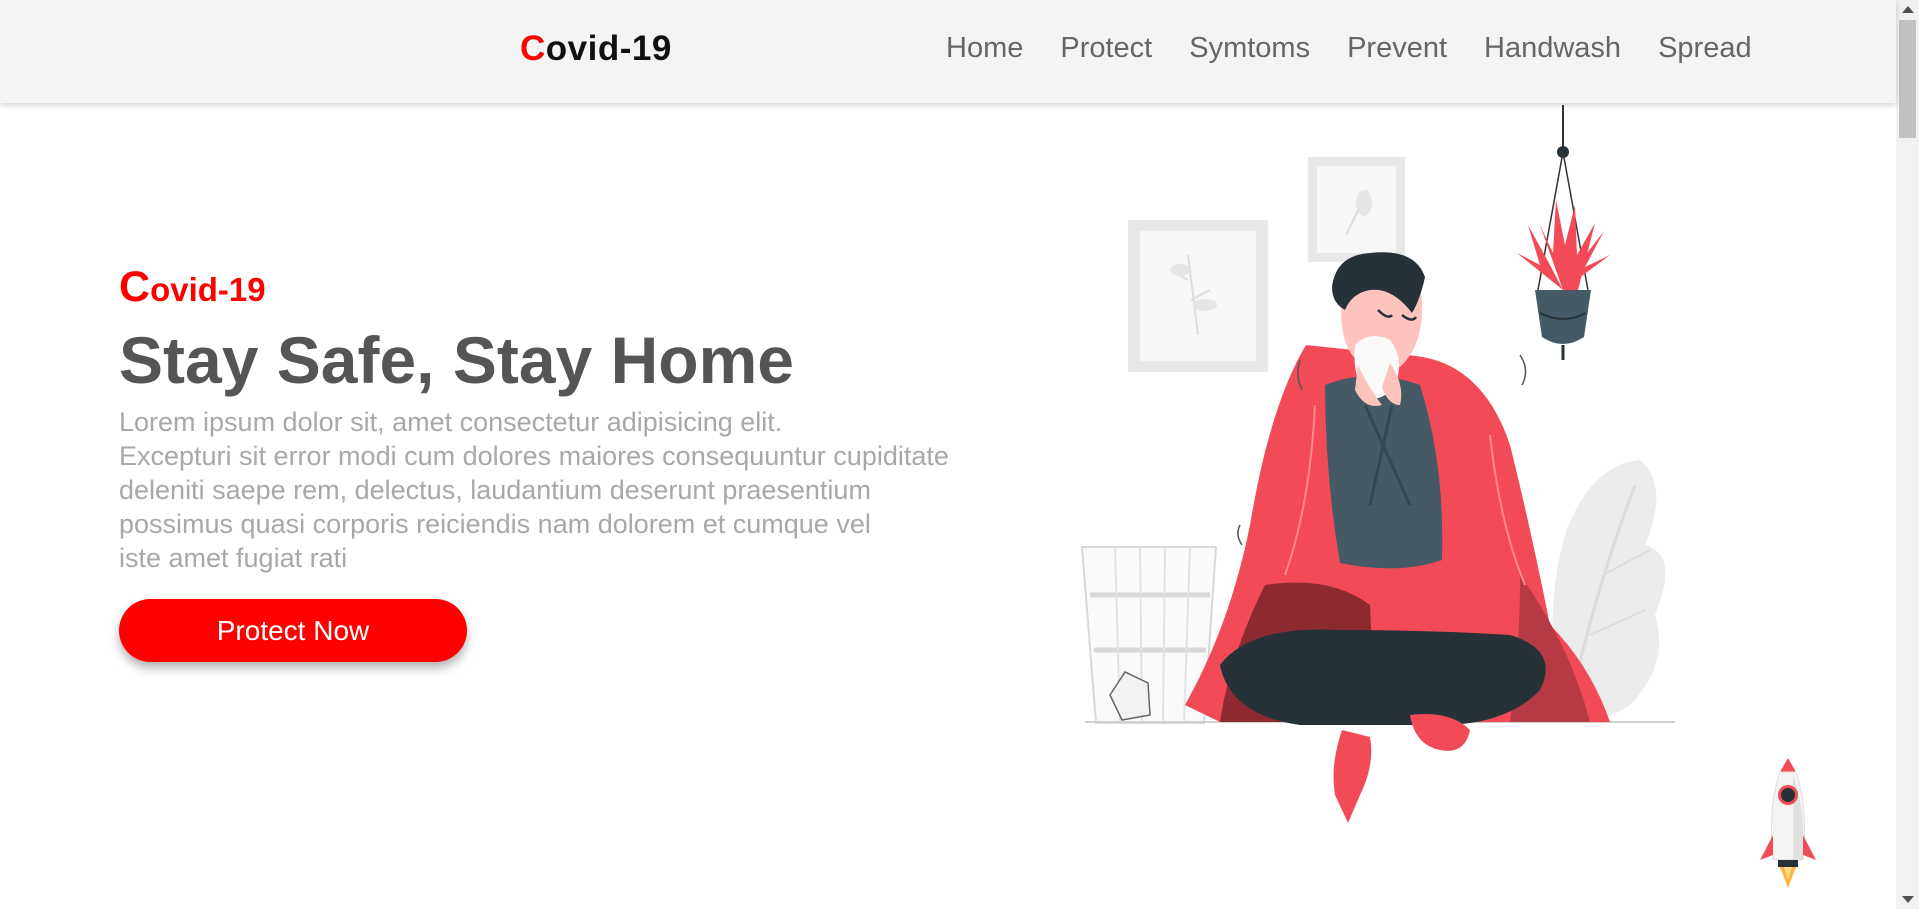 This screenshot has width=1919, height=909. What do you see at coordinates (1383, 726) in the screenshot?
I see `legs` at bounding box center [1383, 726].